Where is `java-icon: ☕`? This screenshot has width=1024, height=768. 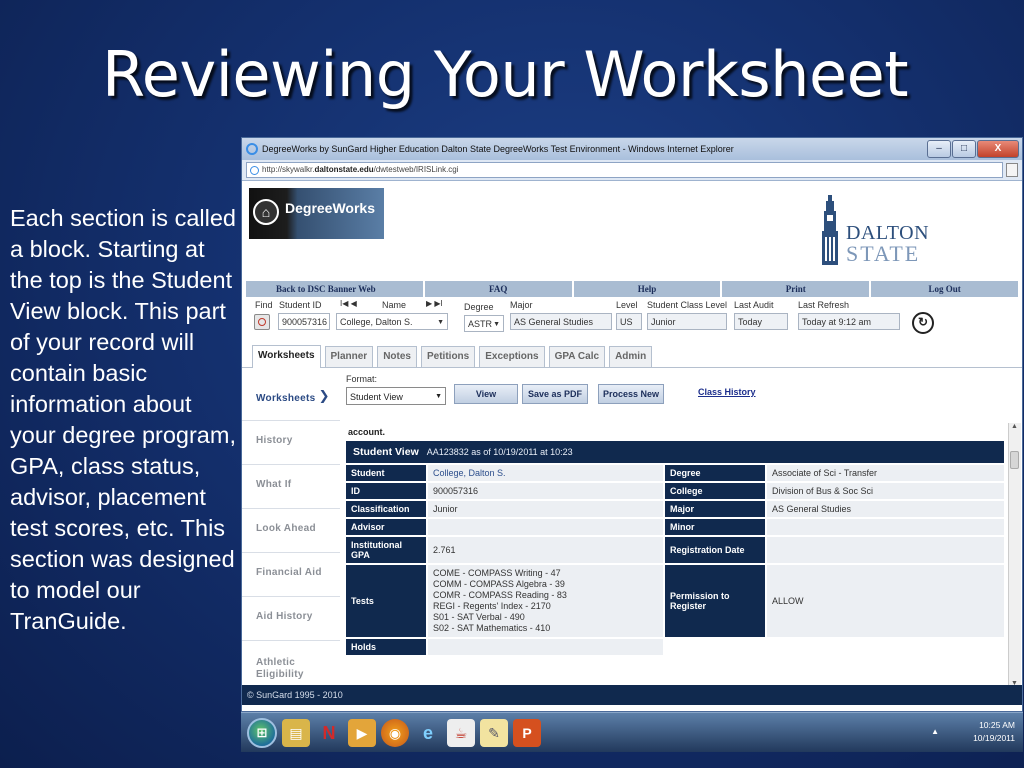
java-icon: ☕ is located at coordinates (461, 732).